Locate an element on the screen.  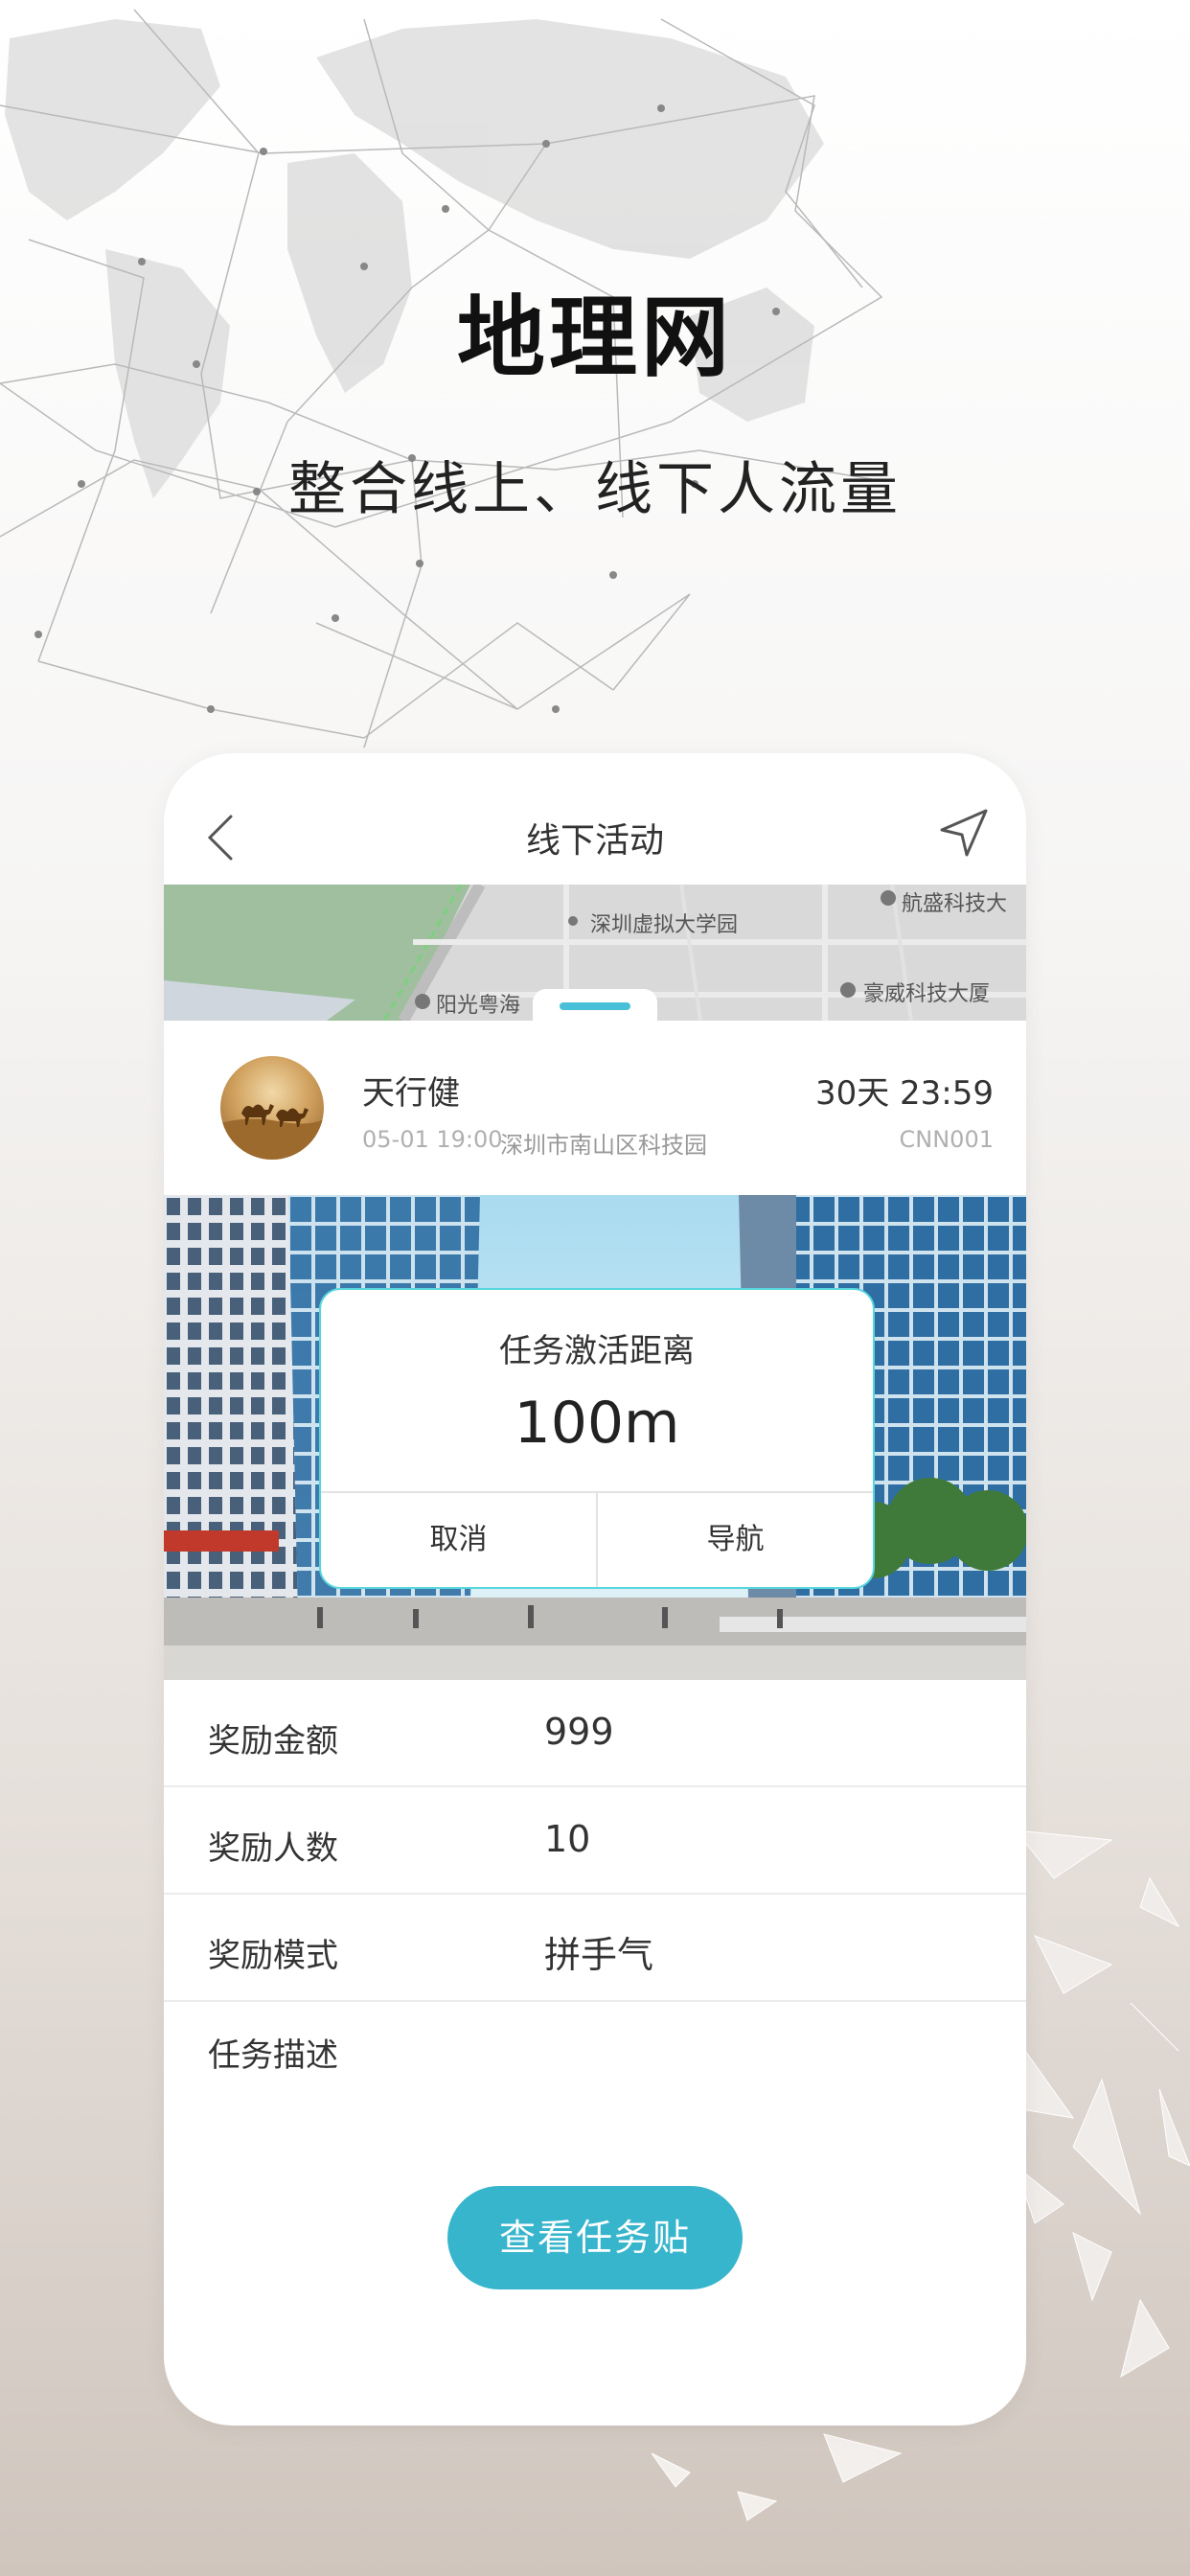
shard-decoration is located at coordinates (777, 2477).